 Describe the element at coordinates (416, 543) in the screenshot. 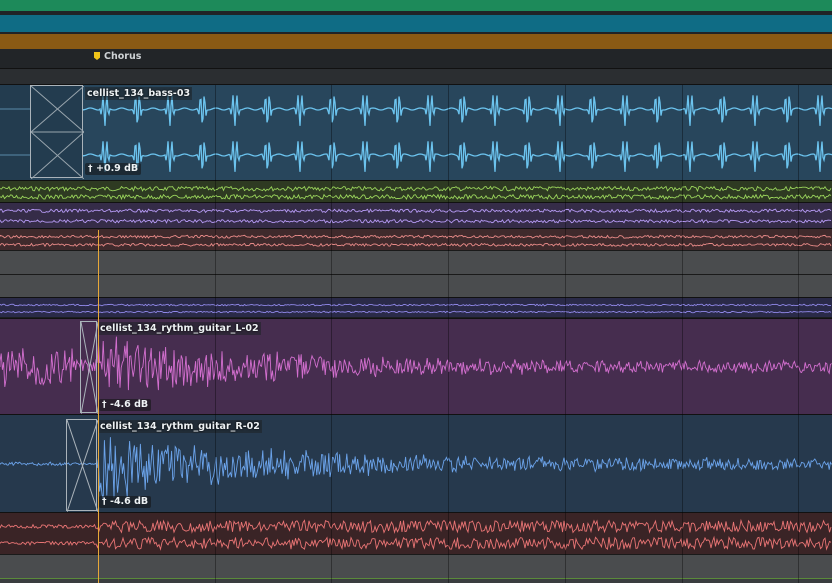

I see `rb-wave-ch2` at that location.